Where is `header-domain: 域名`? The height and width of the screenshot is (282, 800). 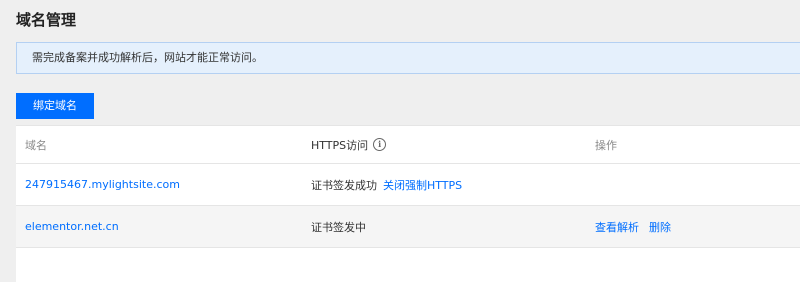
header-domain: 域名 is located at coordinates (36, 145).